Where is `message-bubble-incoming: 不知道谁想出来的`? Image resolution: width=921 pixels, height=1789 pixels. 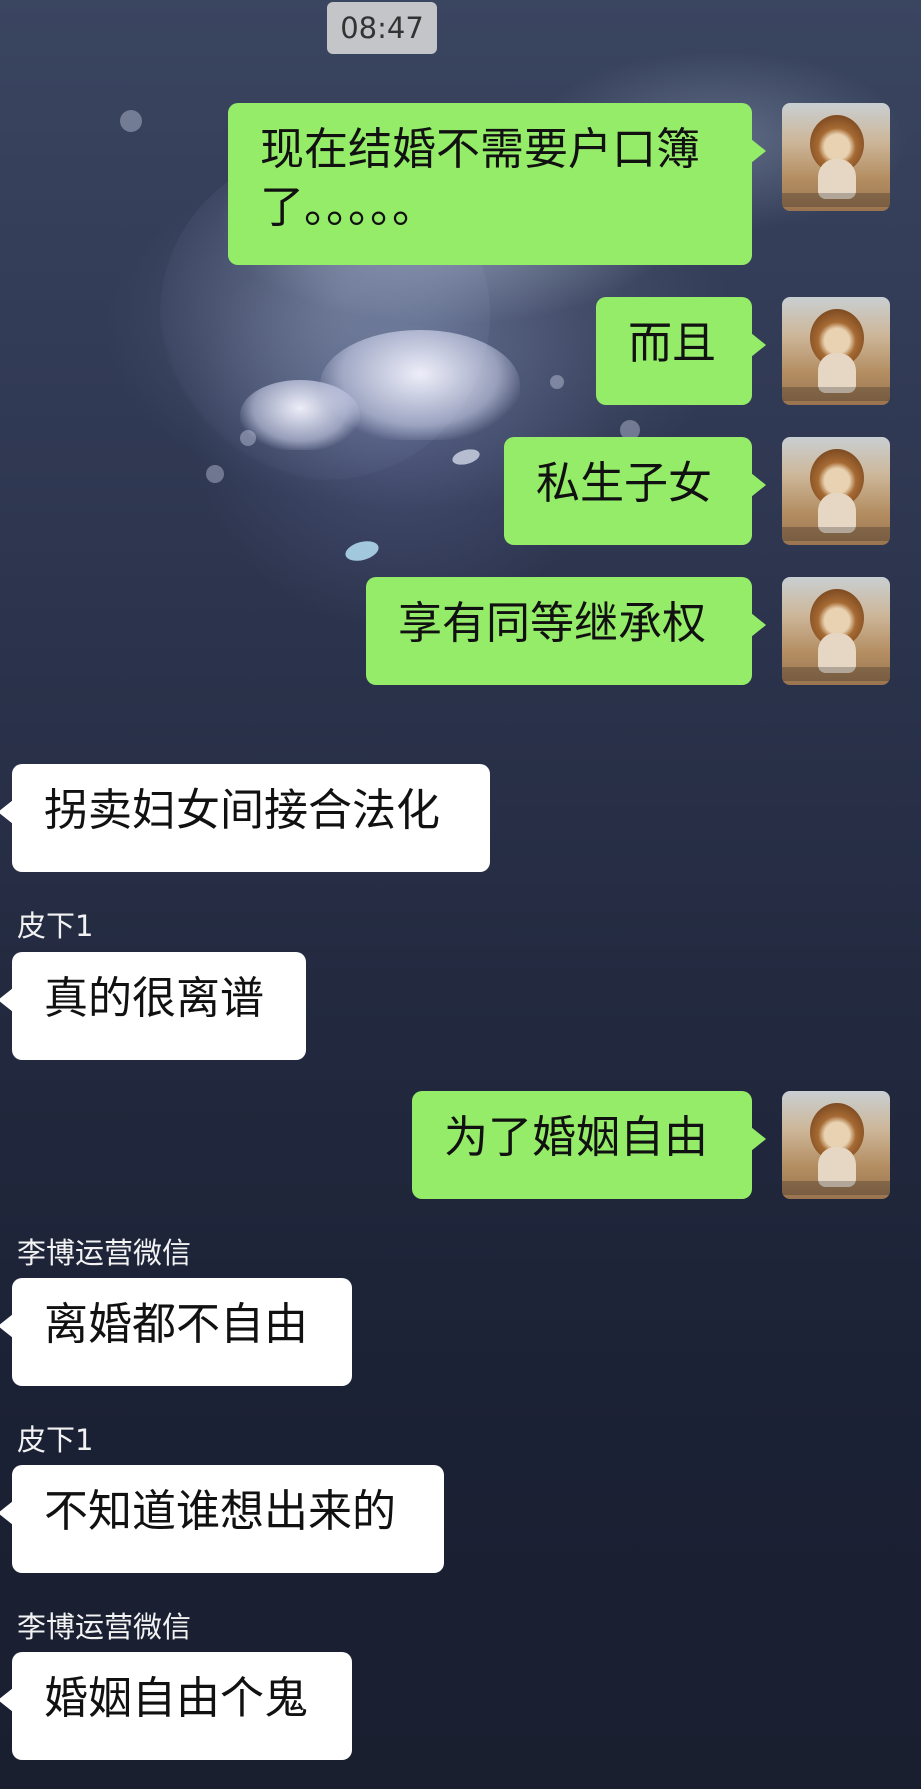
message-bubble-incoming: 不知道谁想出来的 is located at coordinates (222, 1519).